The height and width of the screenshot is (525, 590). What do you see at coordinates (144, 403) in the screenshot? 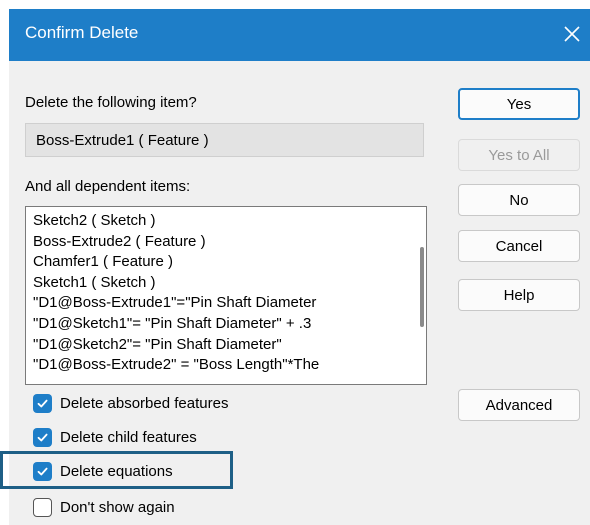
I see `option-label: Delete absorbed features` at bounding box center [144, 403].